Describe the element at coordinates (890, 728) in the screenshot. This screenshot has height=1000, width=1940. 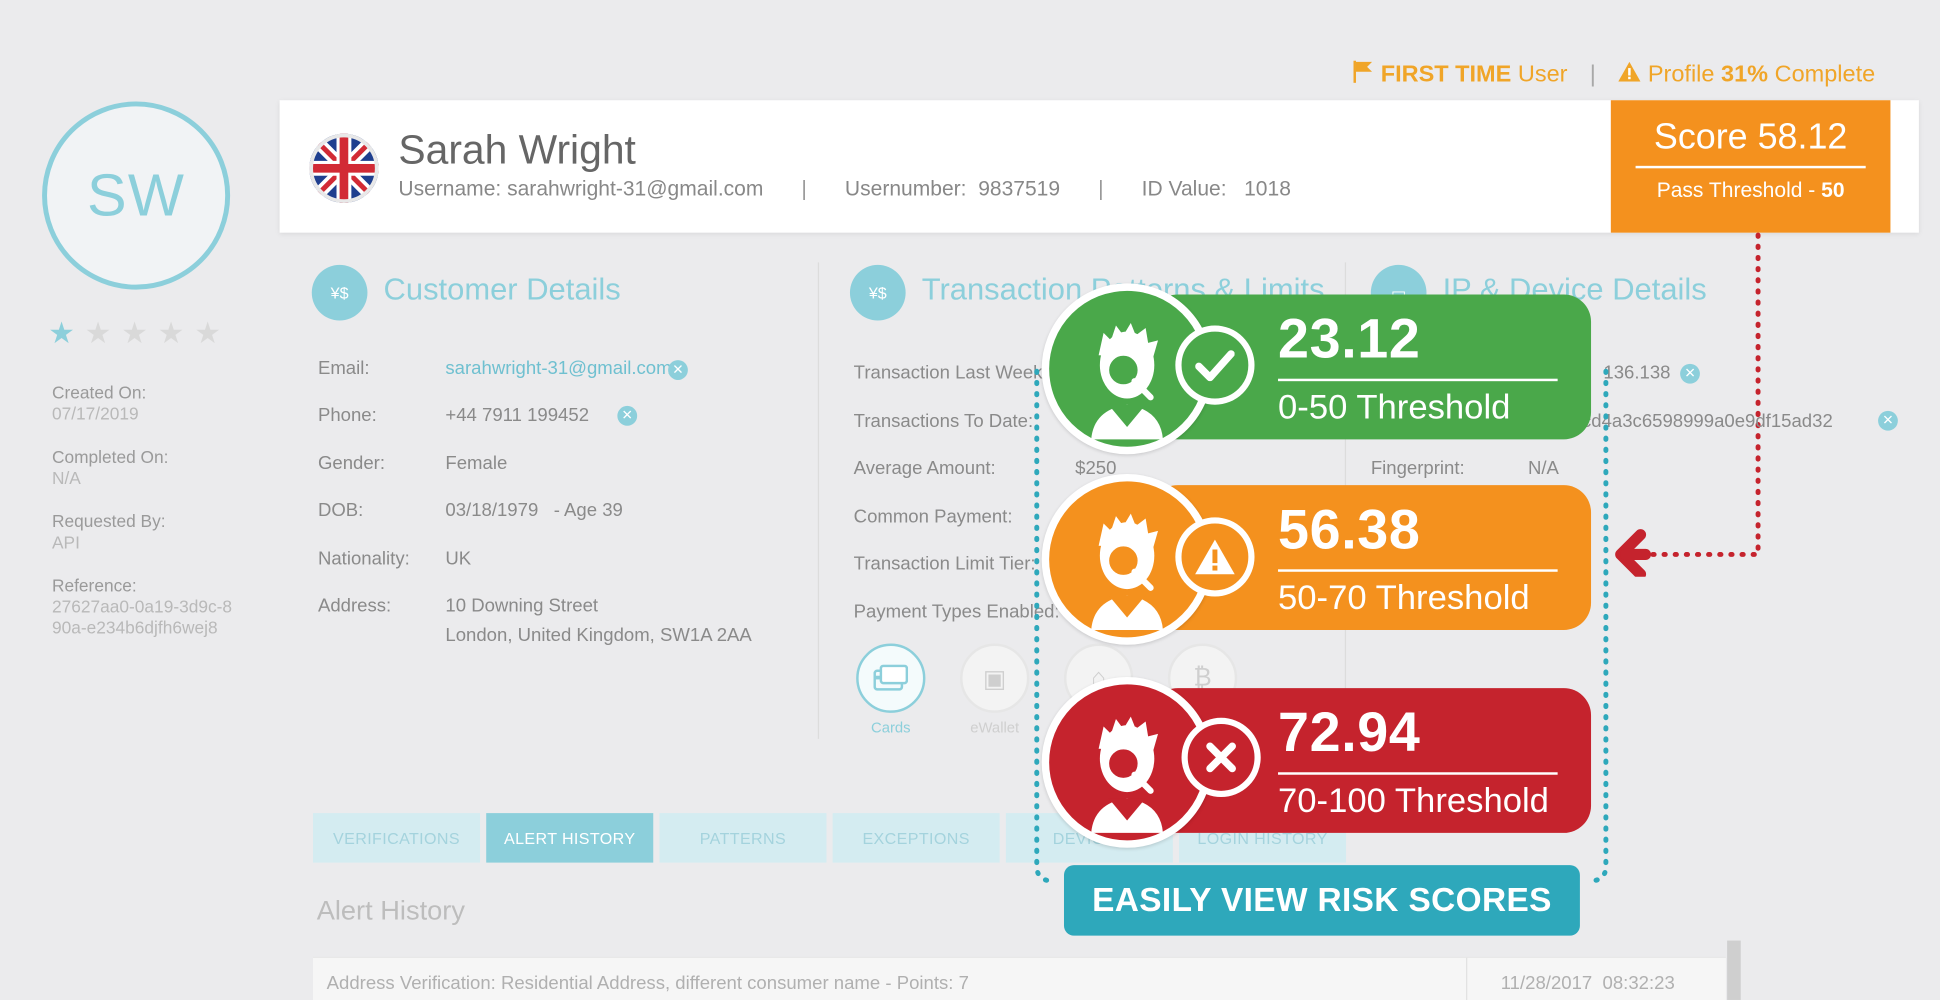
I see `payment-type-label: Cards` at that location.